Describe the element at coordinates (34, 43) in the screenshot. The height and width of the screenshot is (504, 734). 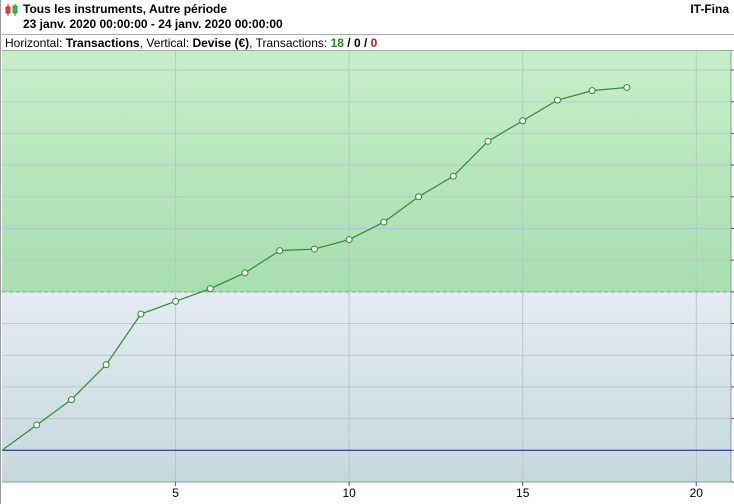
I see `horizontal-label: Horizontal:` at that location.